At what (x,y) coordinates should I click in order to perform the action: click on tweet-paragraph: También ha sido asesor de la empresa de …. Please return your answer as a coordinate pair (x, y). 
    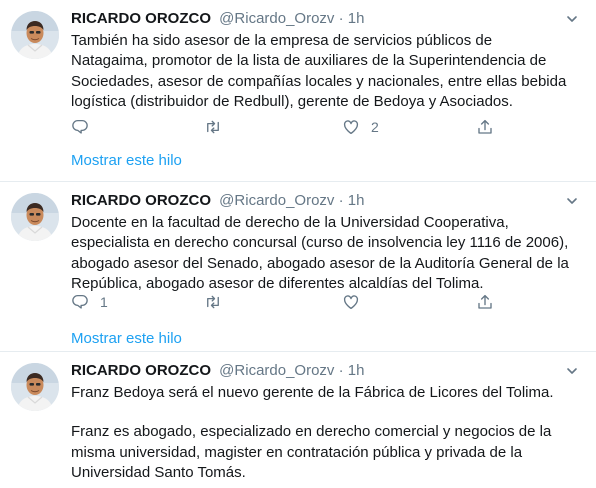
    Looking at the image, I should click on (319, 71).